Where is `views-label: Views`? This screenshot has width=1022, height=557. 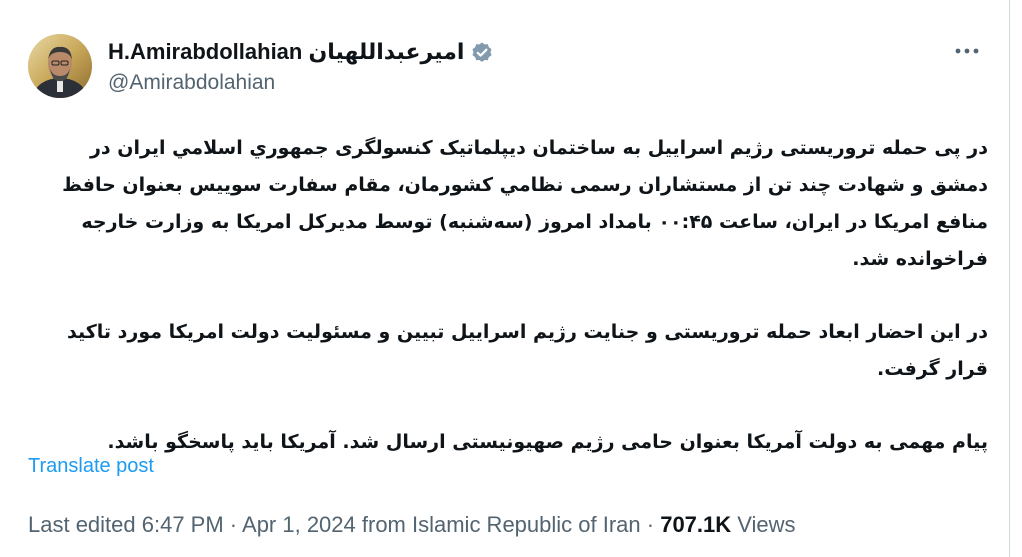 views-label: Views is located at coordinates (763, 524).